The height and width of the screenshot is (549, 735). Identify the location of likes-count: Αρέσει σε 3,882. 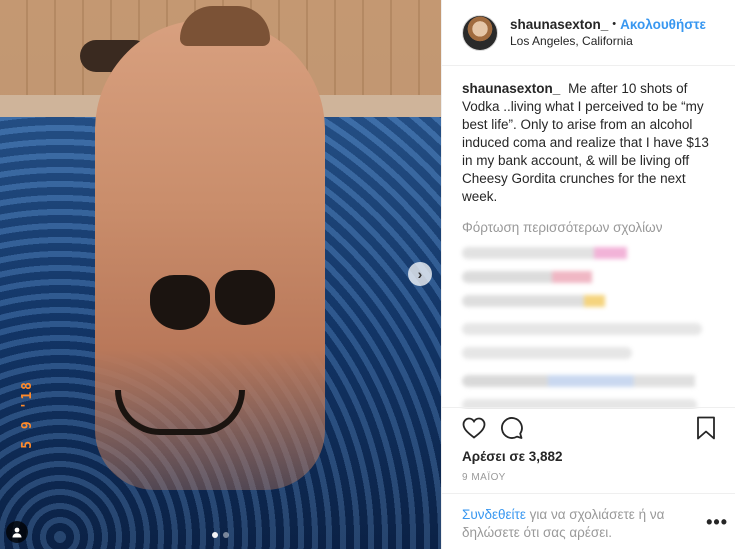
(512, 456).